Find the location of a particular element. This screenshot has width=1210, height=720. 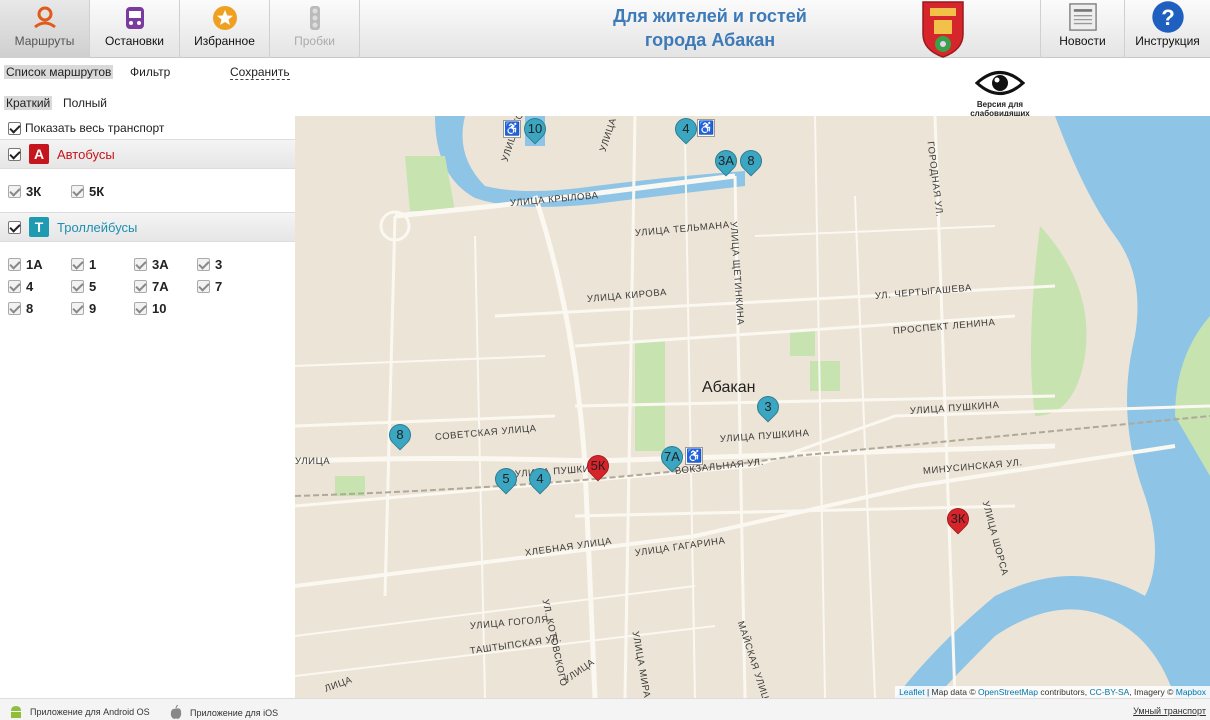

vehicle-marker: 7А is located at coordinates (672, 457).